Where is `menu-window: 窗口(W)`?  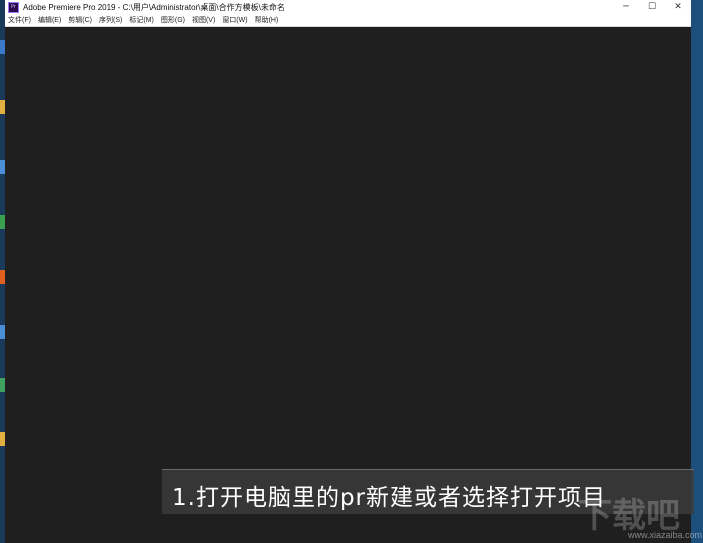 menu-window: 窗口(W) is located at coordinates (234, 20).